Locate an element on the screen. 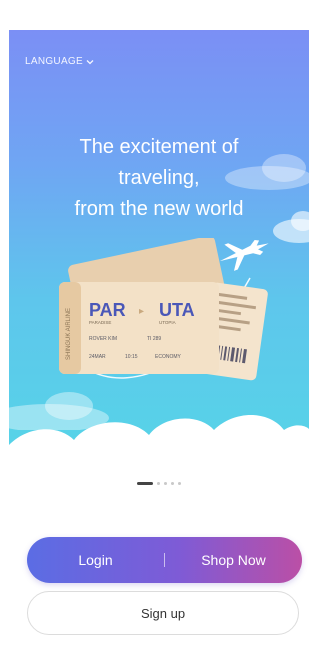 This screenshot has width=320, height=664. airplane-icon is located at coordinates (244, 255).